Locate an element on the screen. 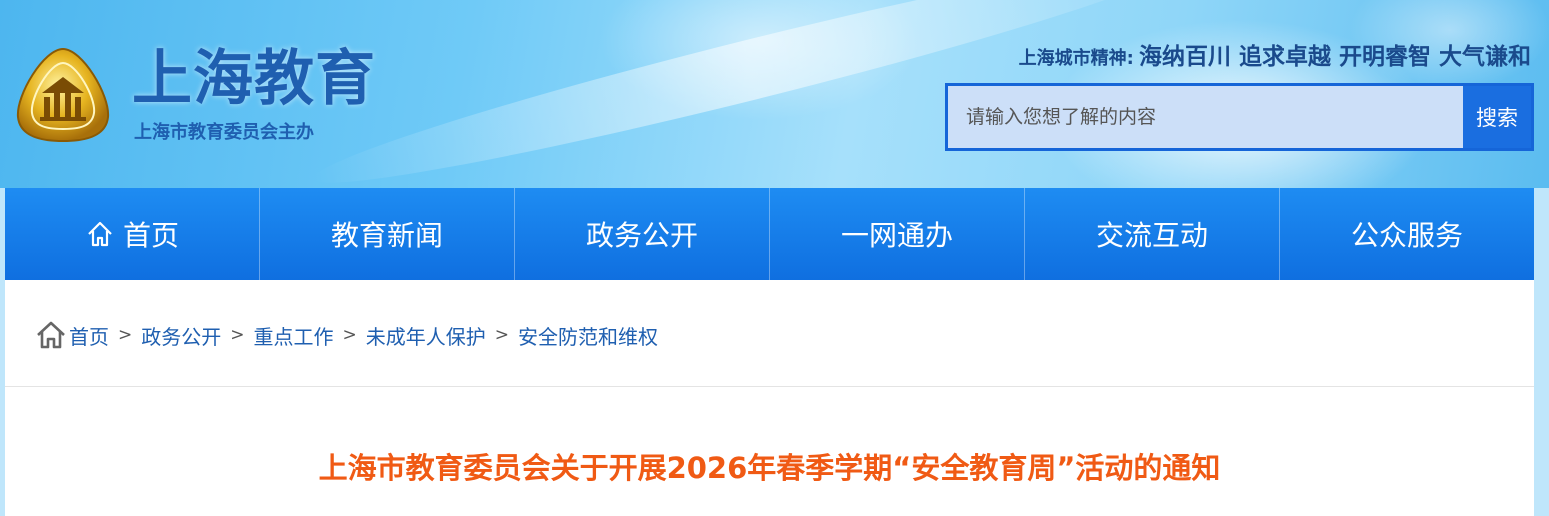 The height and width of the screenshot is (516, 1549). breadcrumb-safety-rights: 安全防范和维权 is located at coordinates (588, 335).